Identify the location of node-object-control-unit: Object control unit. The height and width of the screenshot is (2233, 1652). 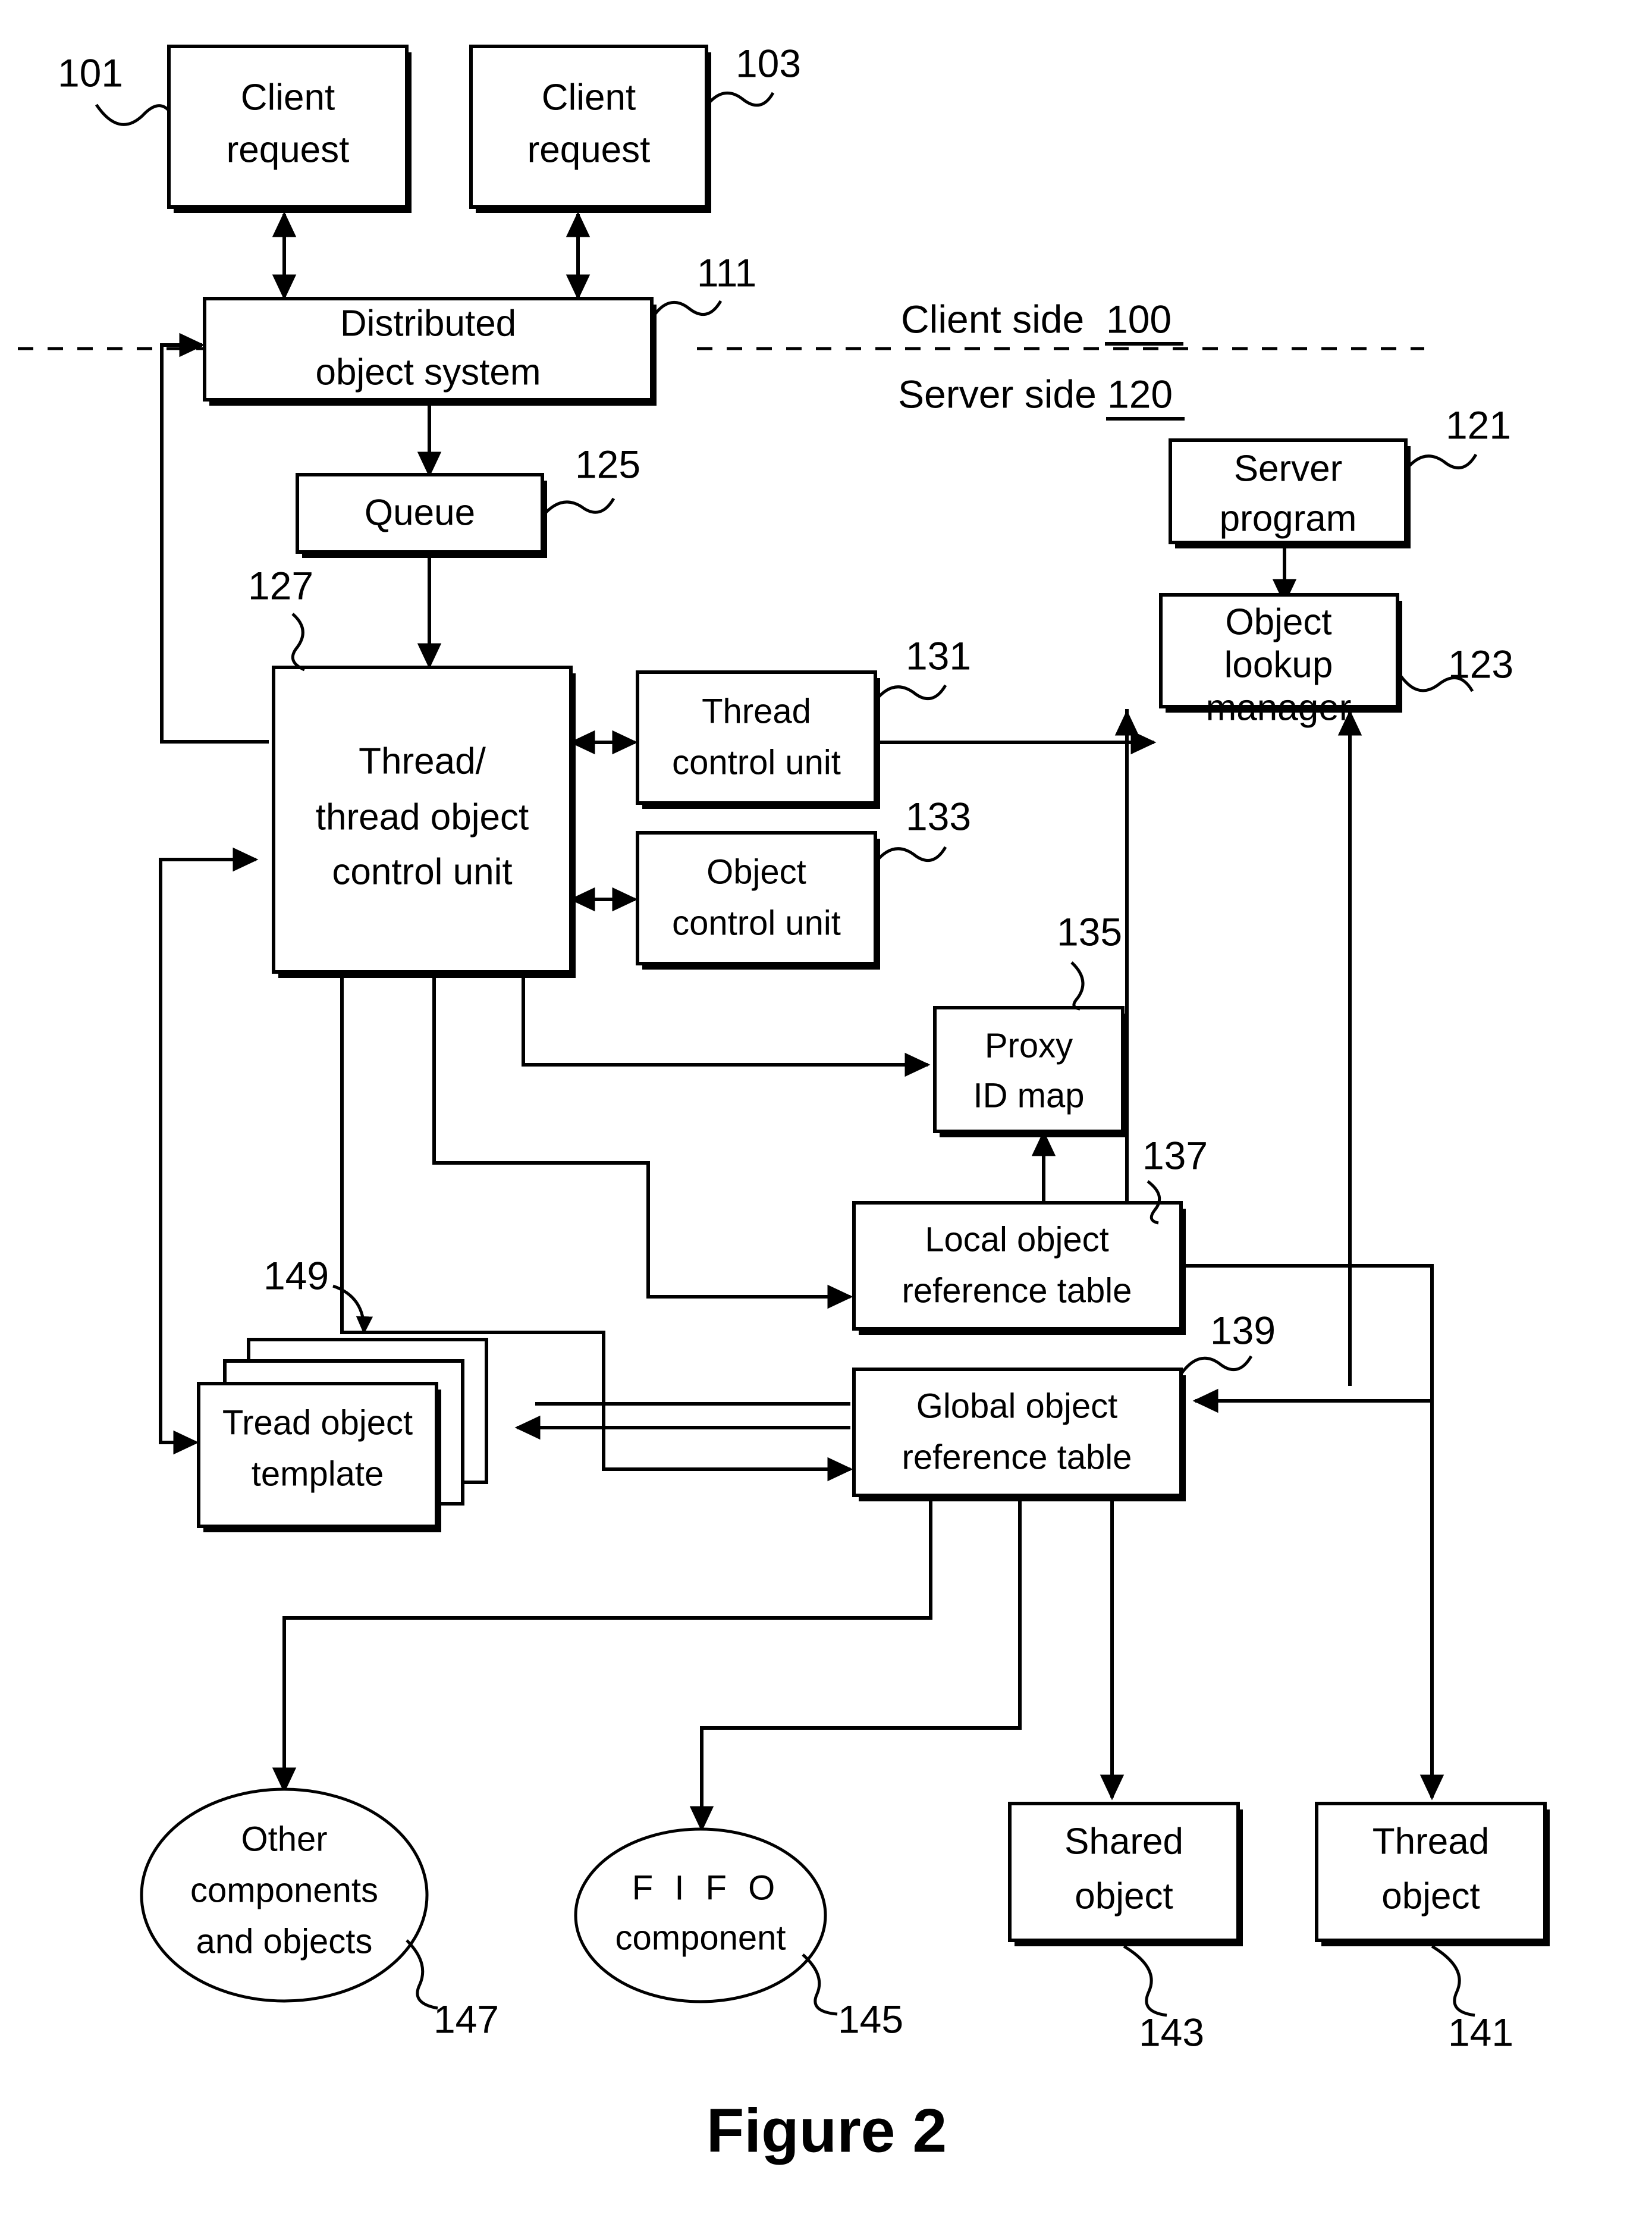
(758, 900).